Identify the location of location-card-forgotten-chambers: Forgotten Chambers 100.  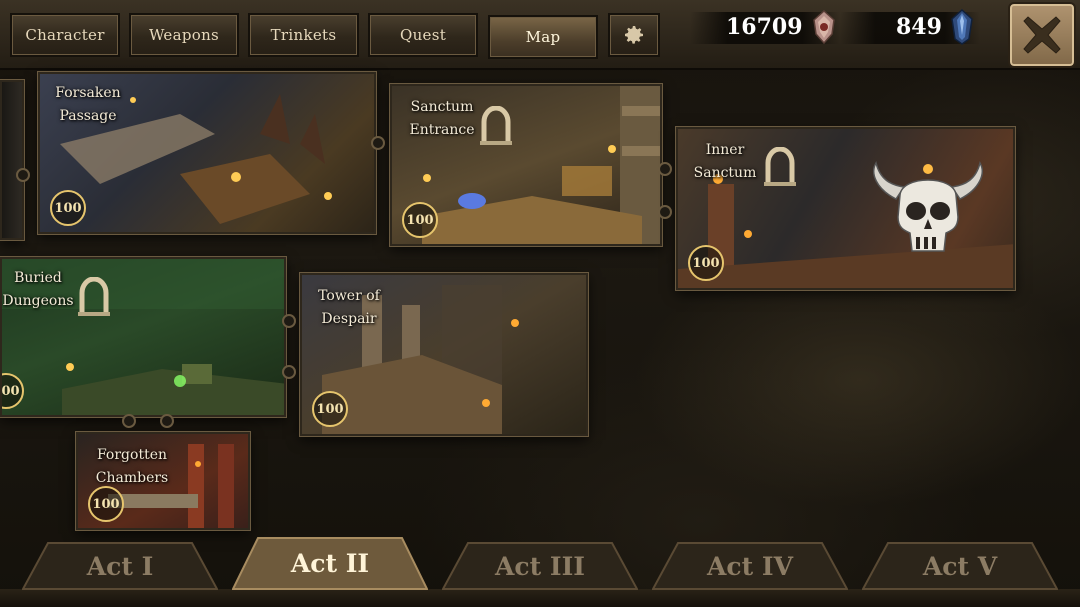
(163, 481).